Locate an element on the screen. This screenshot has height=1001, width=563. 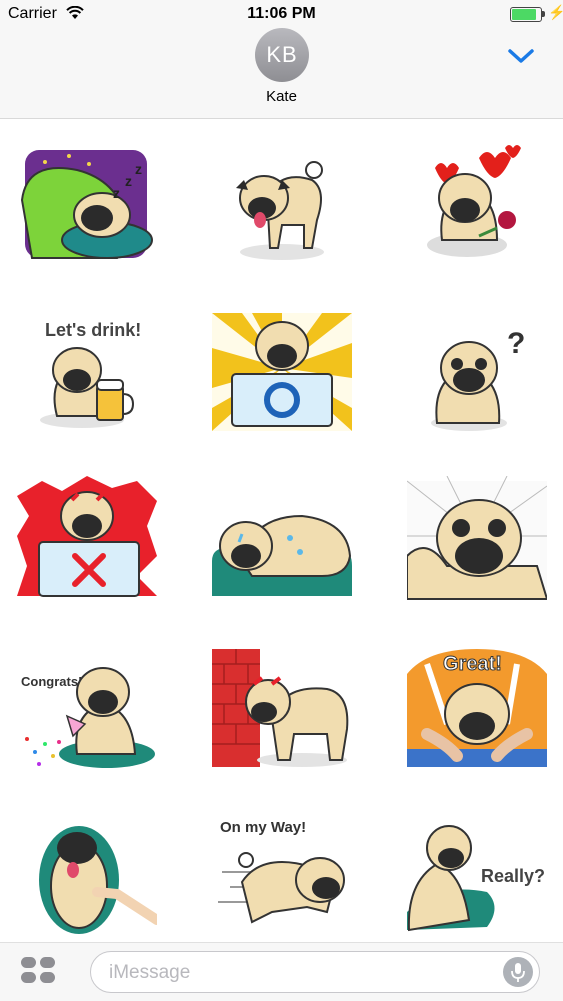
sticker-question: ? is located at coordinates (477, 370).